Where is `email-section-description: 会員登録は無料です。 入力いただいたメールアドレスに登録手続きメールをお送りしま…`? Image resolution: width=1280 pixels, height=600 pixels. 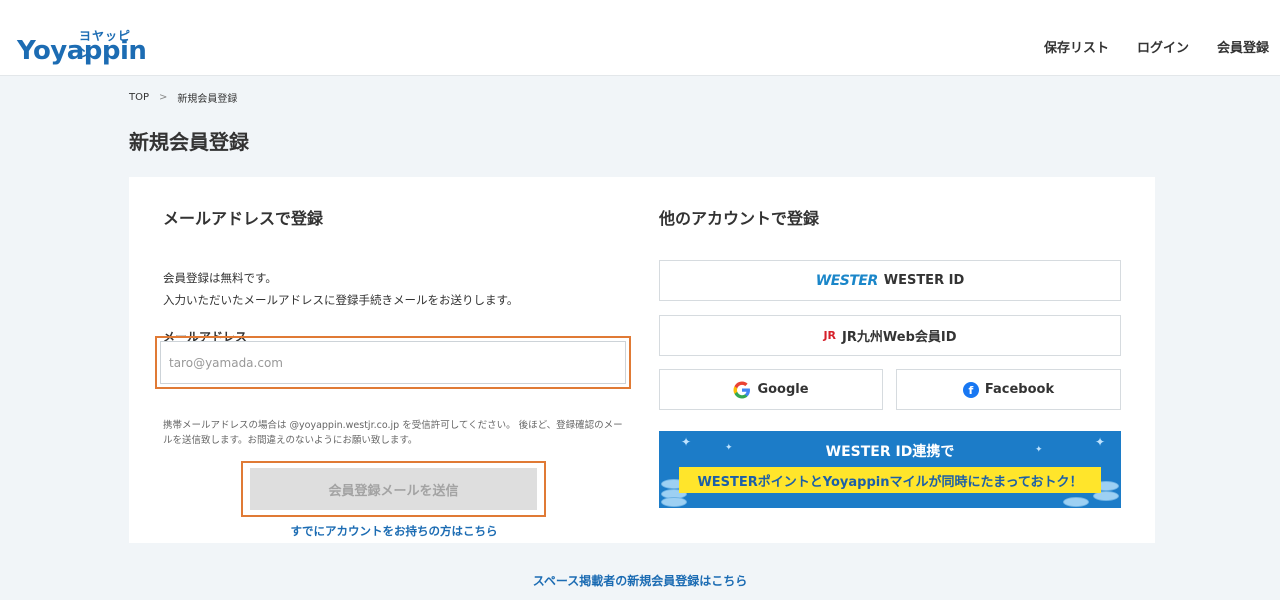 email-section-description: 会員登録は無料です。 入力いただいたメールアドレスに登録手続きメールをお送りしま… is located at coordinates (398, 289).